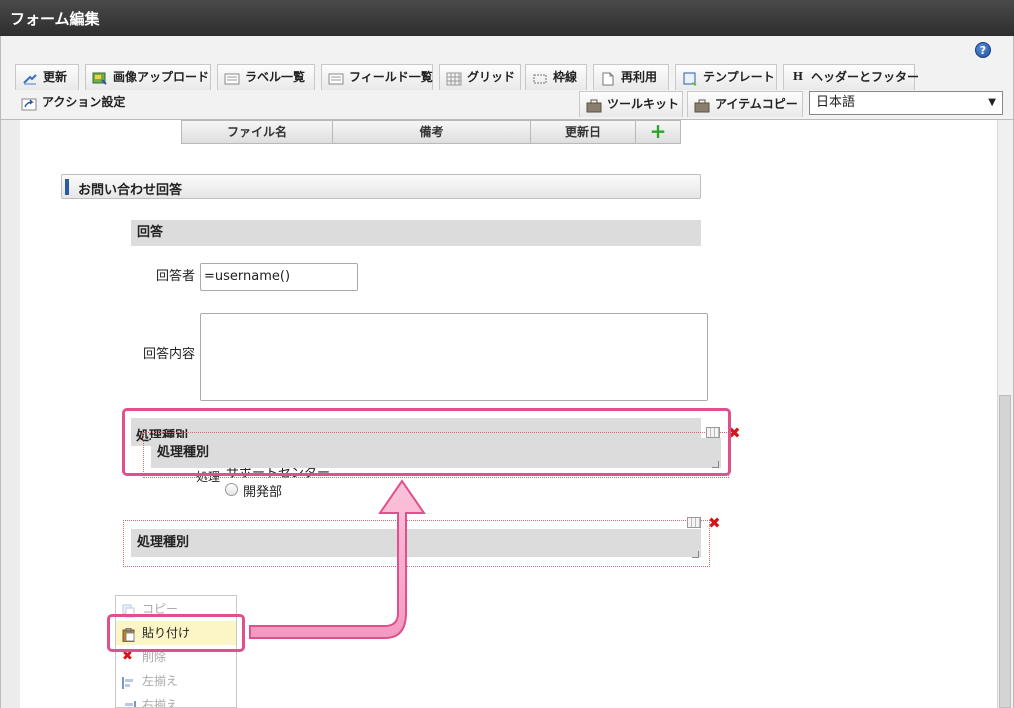  Describe the element at coordinates (851, 77) in the screenshot. I see `header-footer-button: H ヘッダーとフッター` at that location.